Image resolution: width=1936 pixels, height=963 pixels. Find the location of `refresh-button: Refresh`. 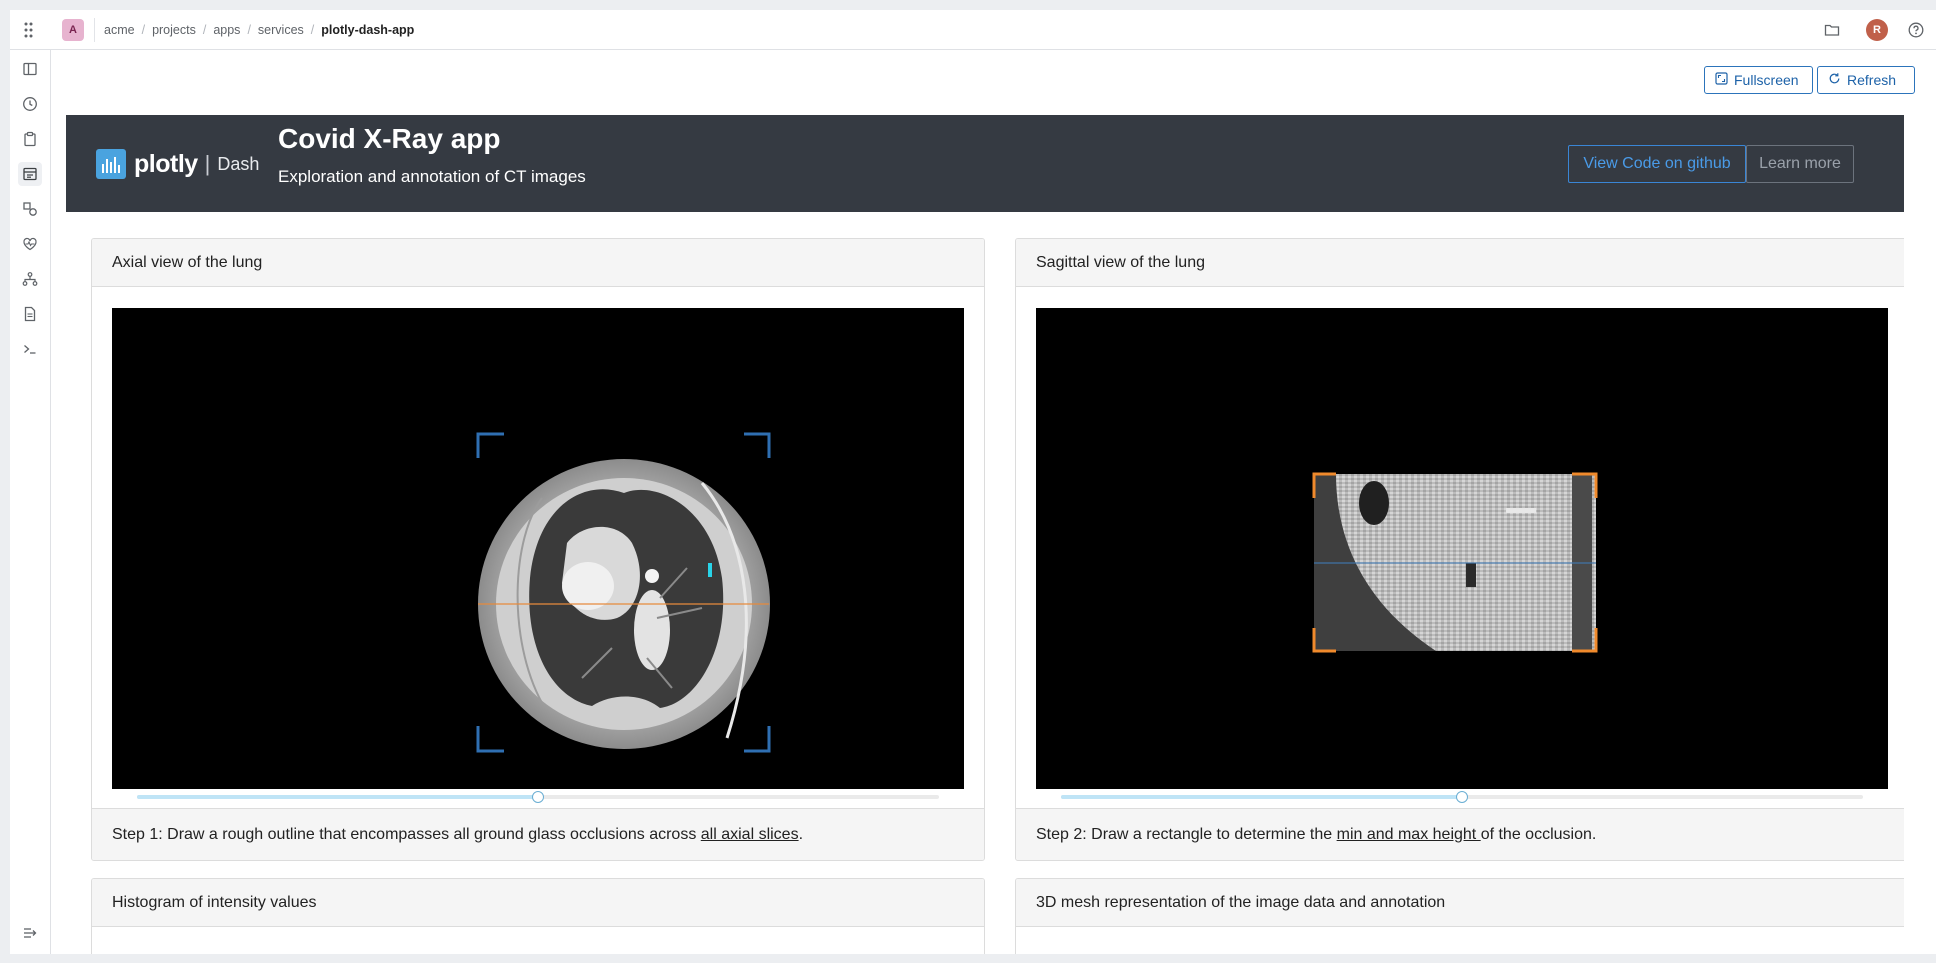

refresh-button: Refresh is located at coordinates (1866, 80).